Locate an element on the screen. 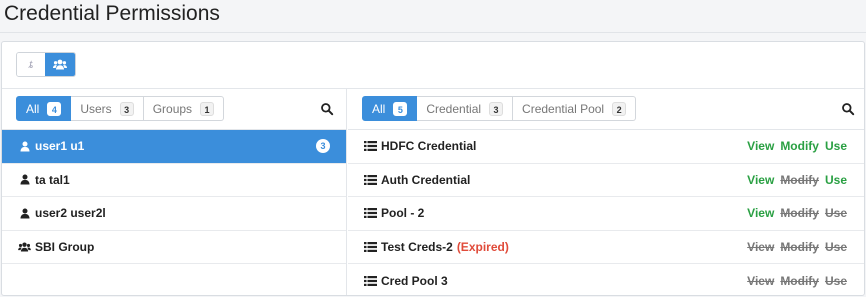  credential-row: Auth Credential View Modify Use is located at coordinates (606, 180).